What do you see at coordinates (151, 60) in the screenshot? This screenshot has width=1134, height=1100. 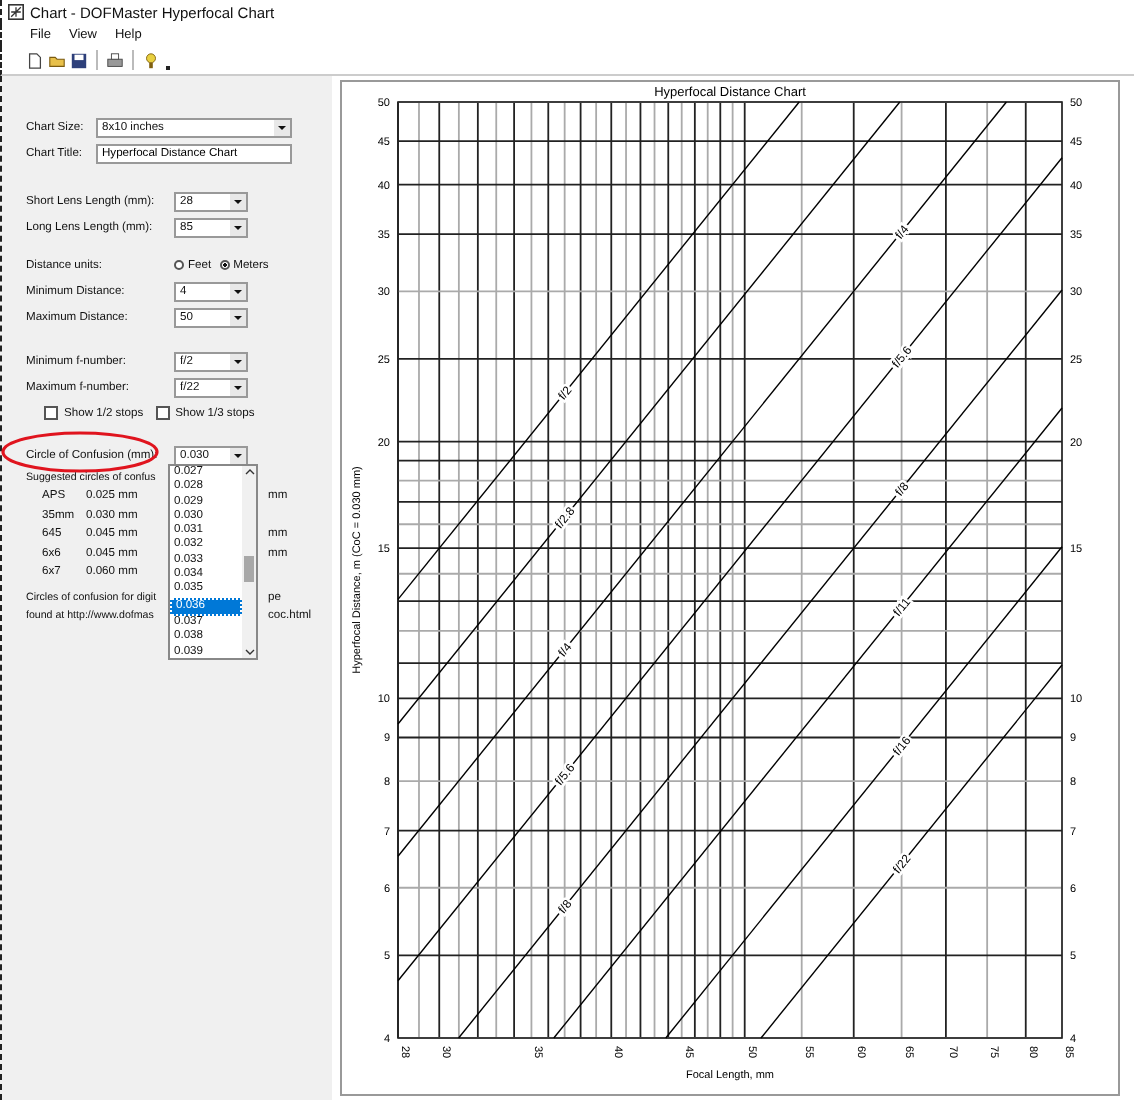 I see `help-icon` at bounding box center [151, 60].